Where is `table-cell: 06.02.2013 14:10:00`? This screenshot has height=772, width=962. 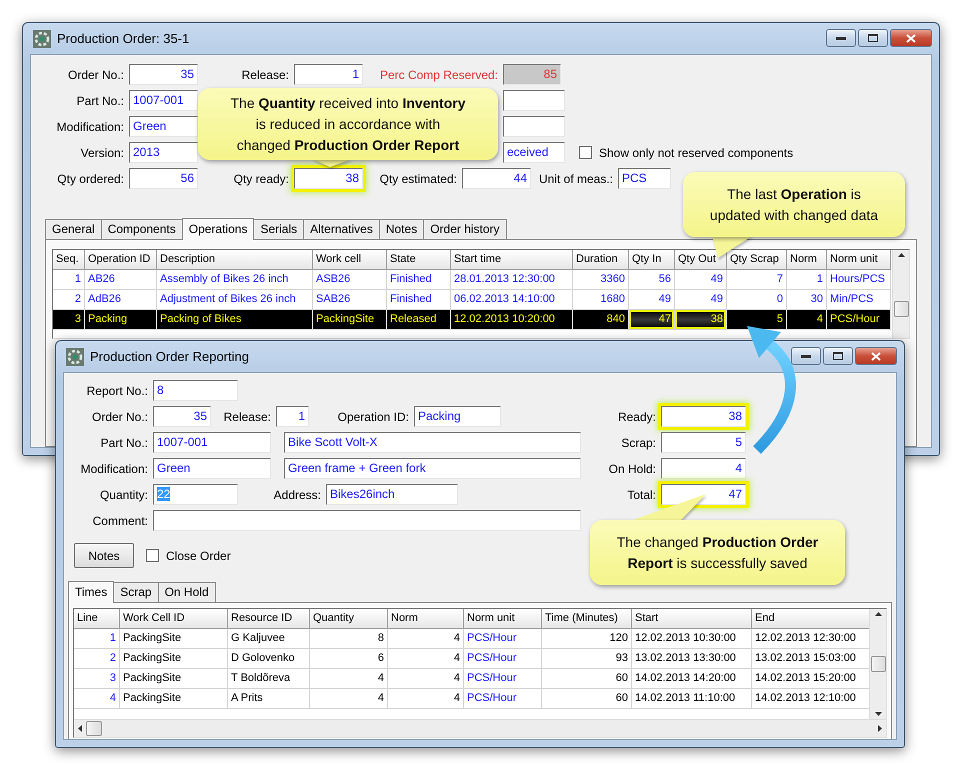
table-cell: 06.02.2013 14:10:00 is located at coordinates (512, 300).